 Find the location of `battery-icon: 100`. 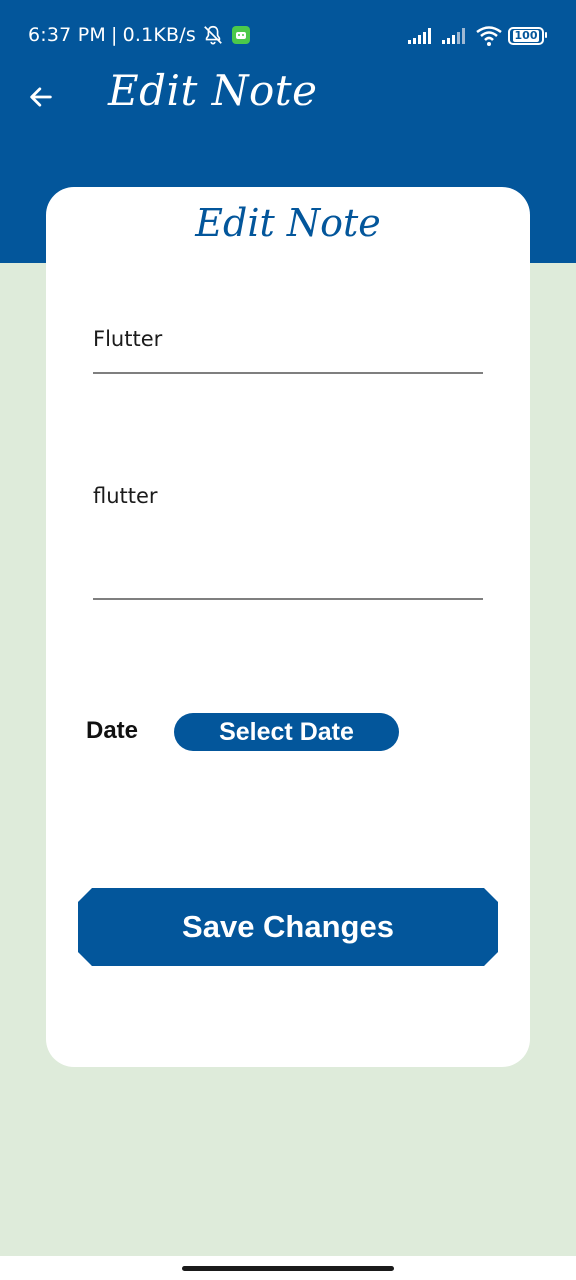

battery-icon: 100 is located at coordinates (527, 36).